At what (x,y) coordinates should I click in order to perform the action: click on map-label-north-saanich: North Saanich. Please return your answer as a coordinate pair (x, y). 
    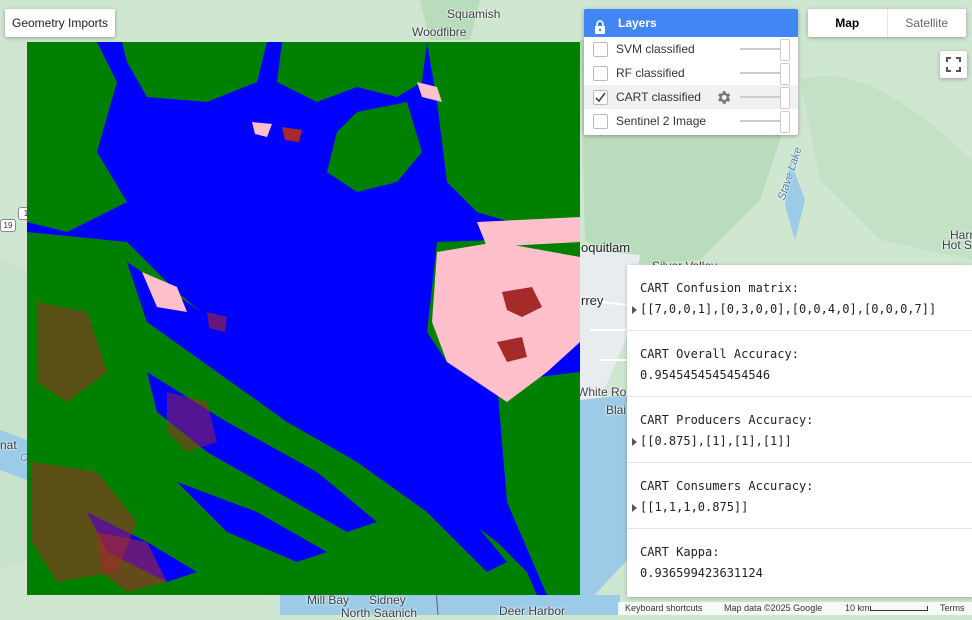
    Looking at the image, I should click on (379, 613).